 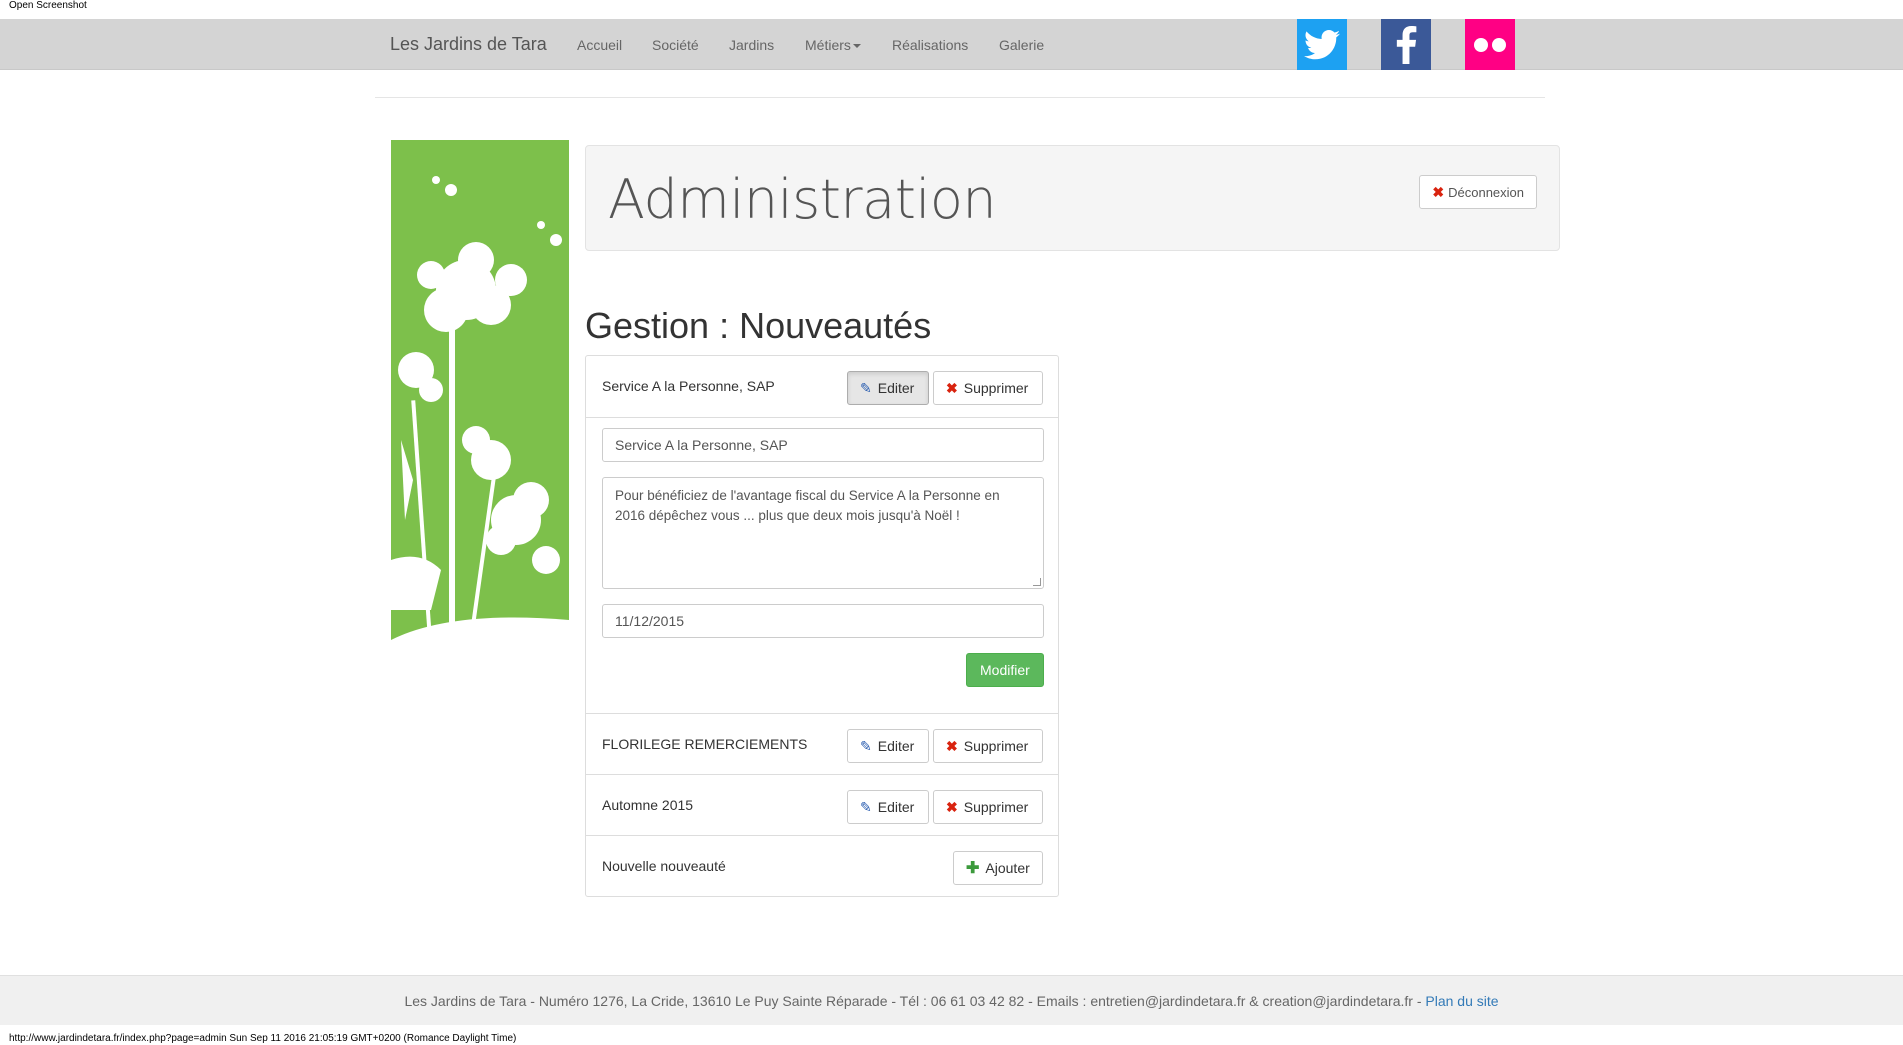 What do you see at coordinates (1486, 192) in the screenshot?
I see `logout-label: Déconnexion` at bounding box center [1486, 192].